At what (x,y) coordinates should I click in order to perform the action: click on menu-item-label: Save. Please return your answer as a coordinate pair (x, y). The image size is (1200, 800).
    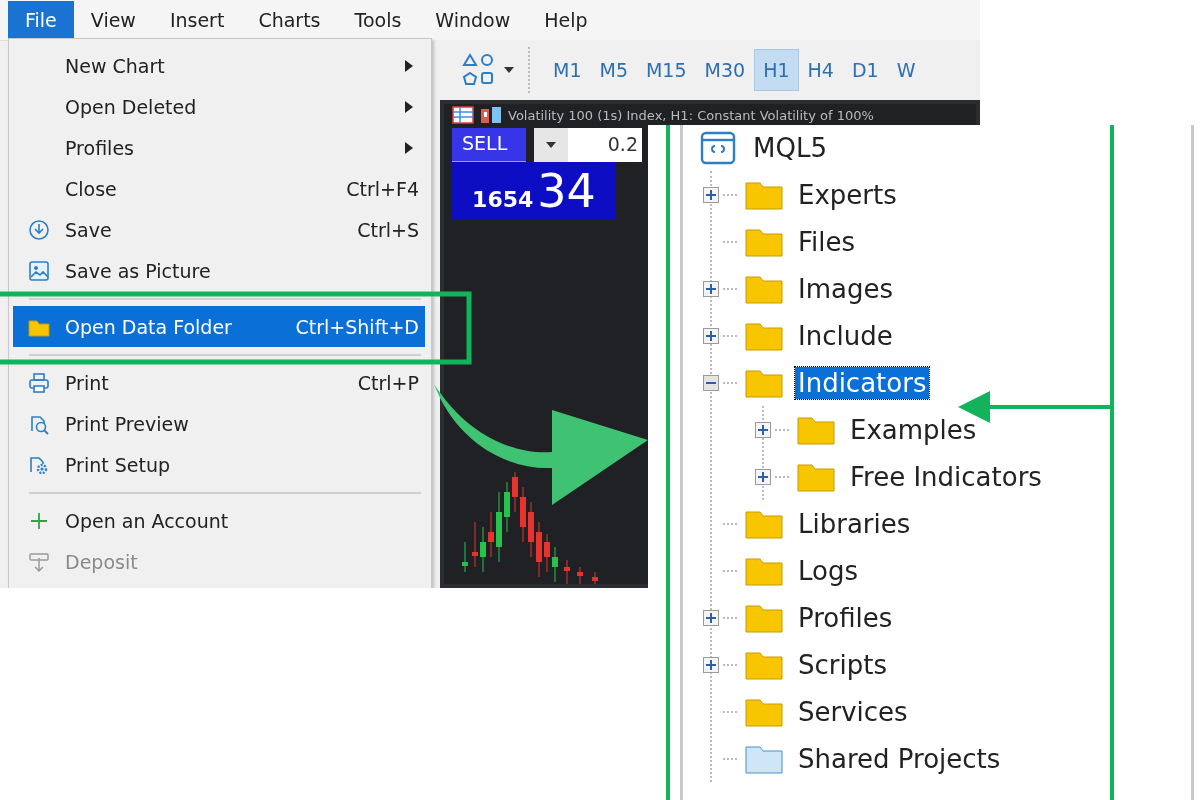
    Looking at the image, I should click on (88, 229).